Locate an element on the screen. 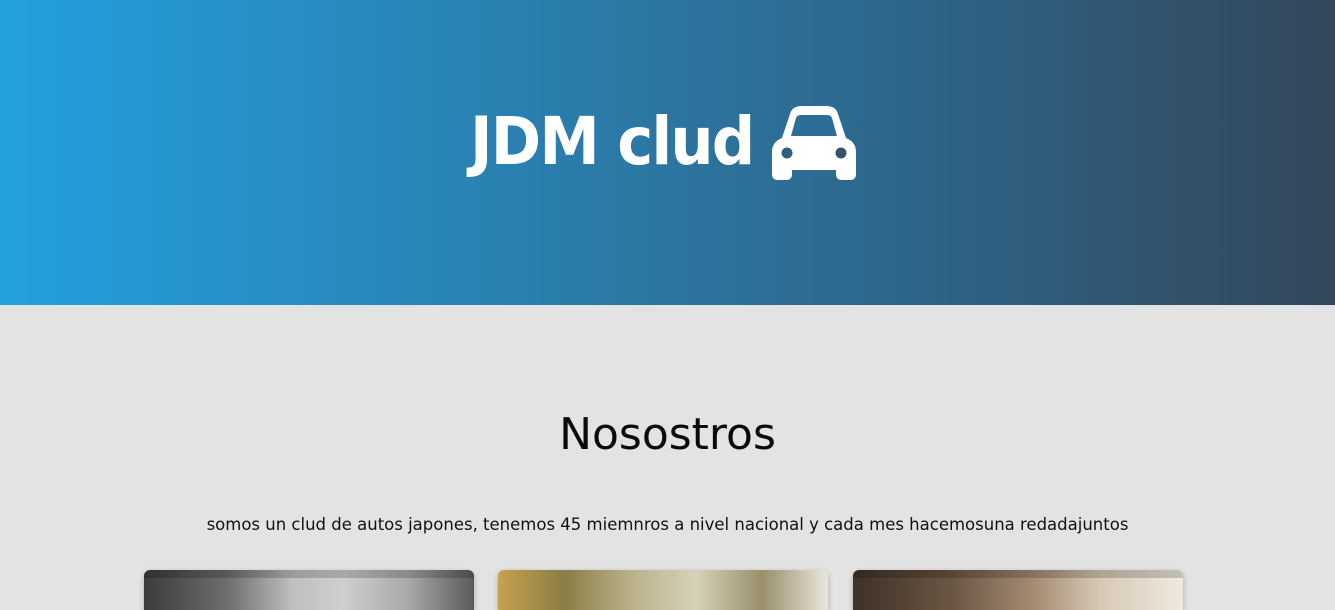 The image size is (1335, 610). section-title: Nosostros is located at coordinates (667, 434).